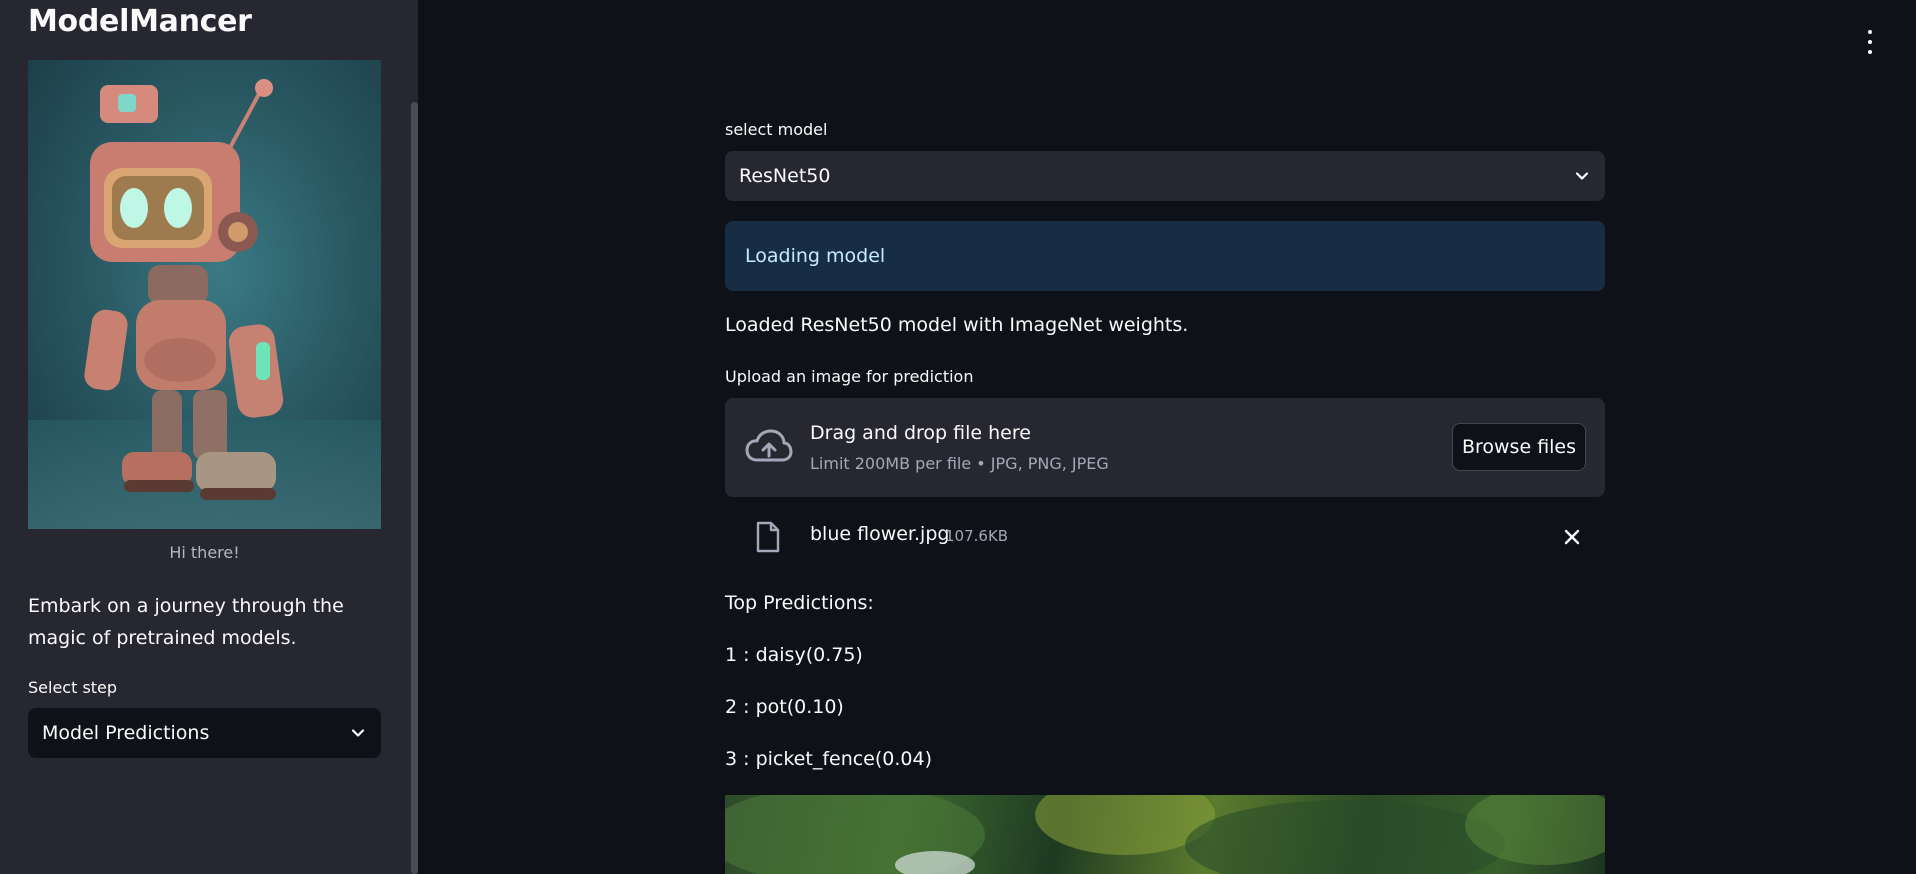 The image size is (1916, 874). What do you see at coordinates (776, 129) in the screenshot?
I see `select-model-label: select model` at bounding box center [776, 129].